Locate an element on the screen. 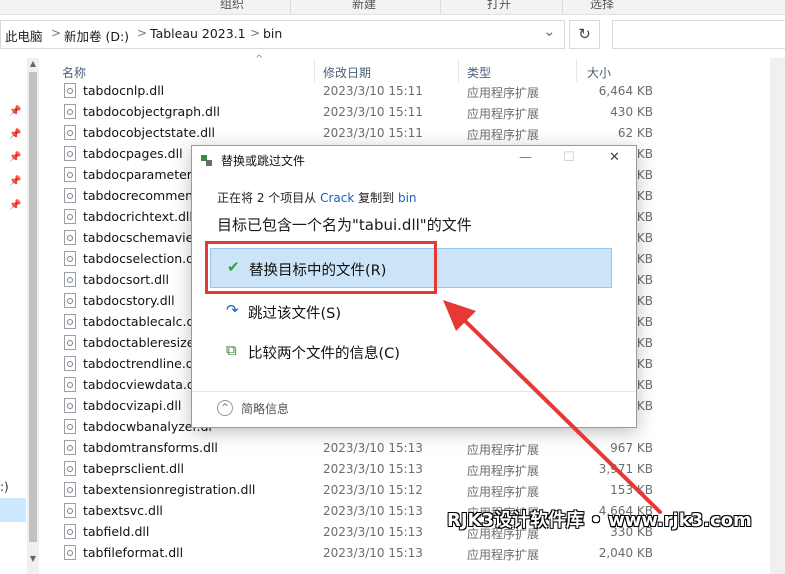 The height and width of the screenshot is (574, 785). status-prefix: 正在将 2 个项目从 is located at coordinates (269, 198).